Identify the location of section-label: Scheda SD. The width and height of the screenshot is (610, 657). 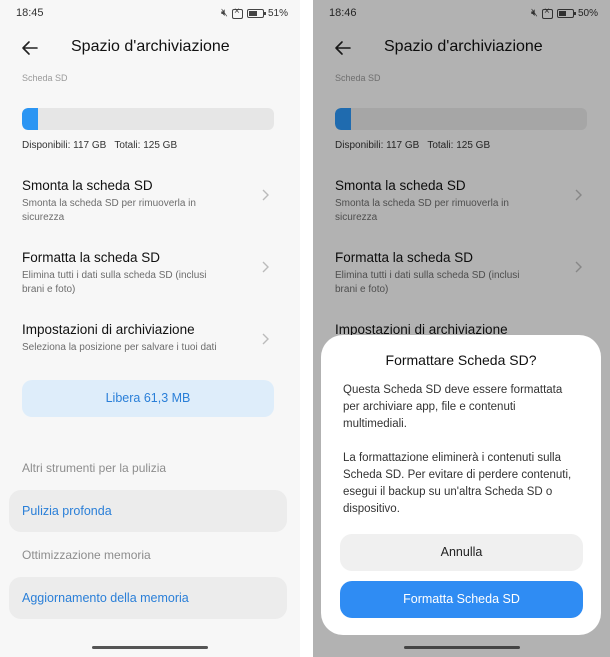
(45, 78).